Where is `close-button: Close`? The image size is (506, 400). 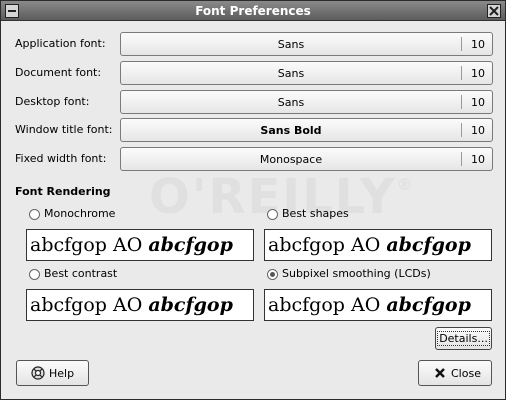 close-button: Close is located at coordinates (455, 373).